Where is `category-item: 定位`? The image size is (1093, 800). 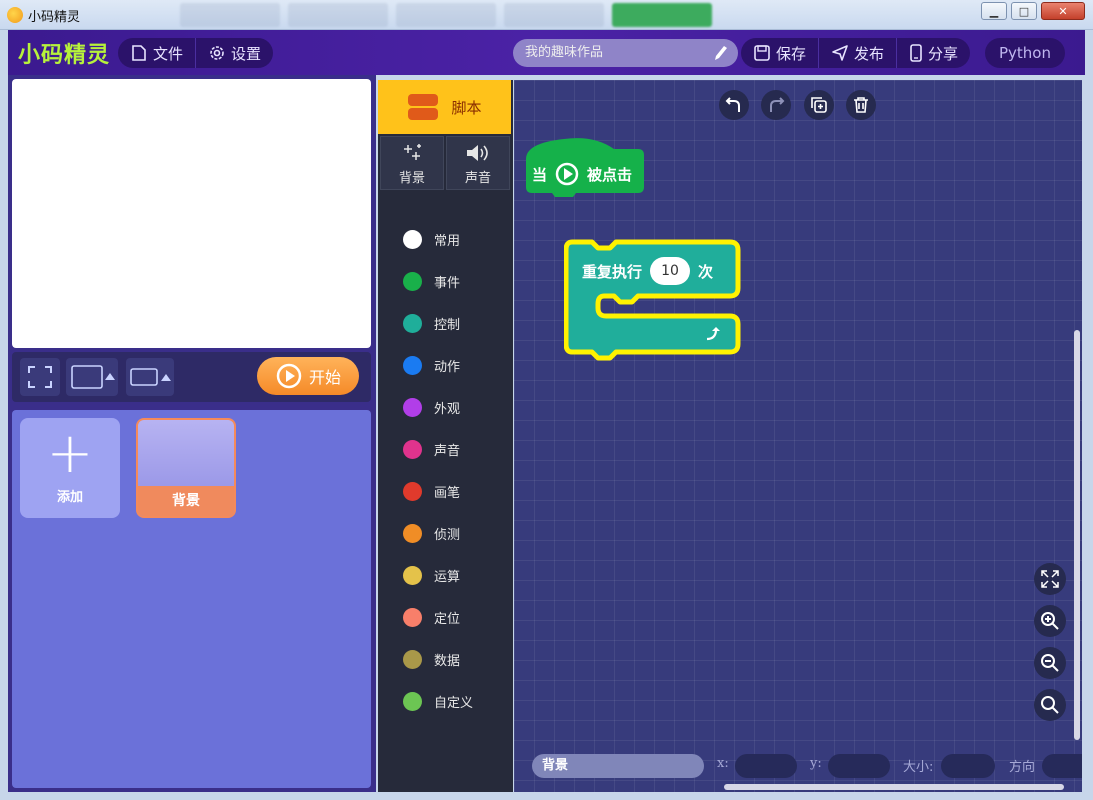
category-item: 定位 is located at coordinates (444, 617).